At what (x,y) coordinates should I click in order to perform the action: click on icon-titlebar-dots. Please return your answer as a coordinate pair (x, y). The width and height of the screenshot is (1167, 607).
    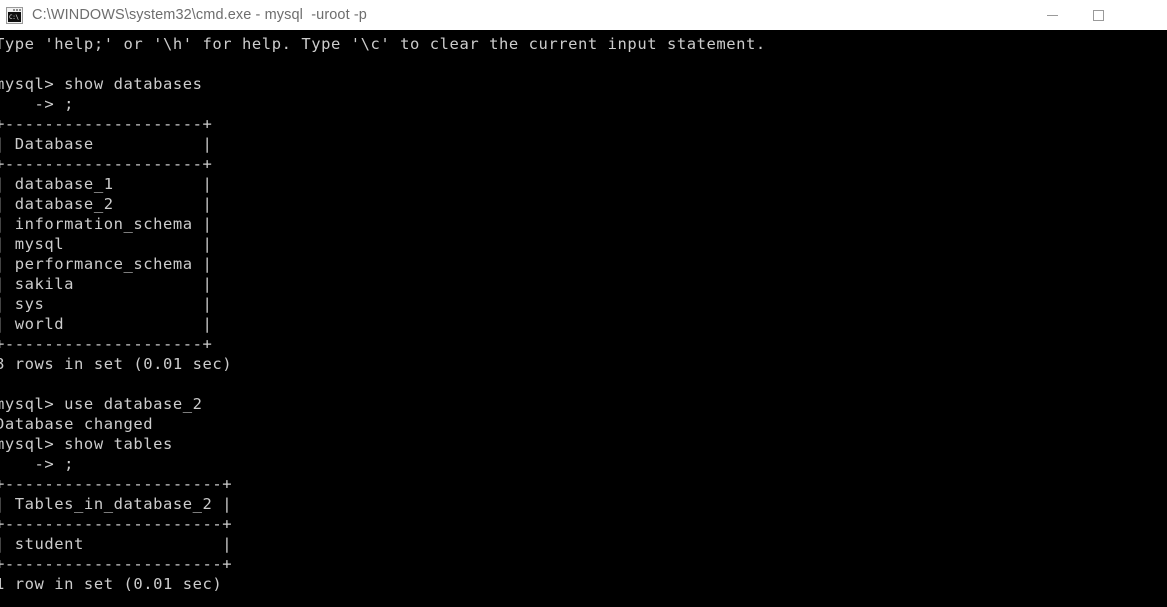
    Looking at the image, I should click on (17, 9).